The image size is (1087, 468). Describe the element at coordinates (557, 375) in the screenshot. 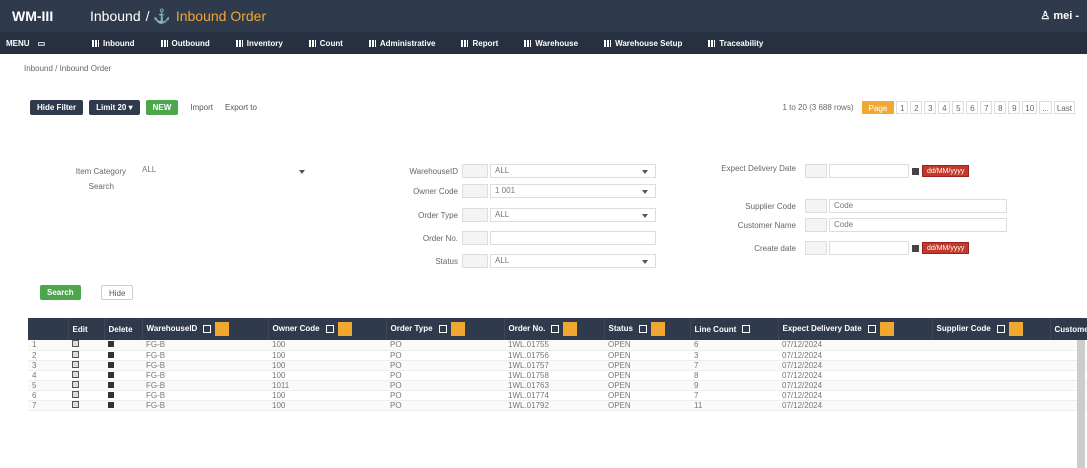

I see `table-row: 4 FG-B 100 PO 1WL.01758 OPEN 8 07/12/2024` at that location.